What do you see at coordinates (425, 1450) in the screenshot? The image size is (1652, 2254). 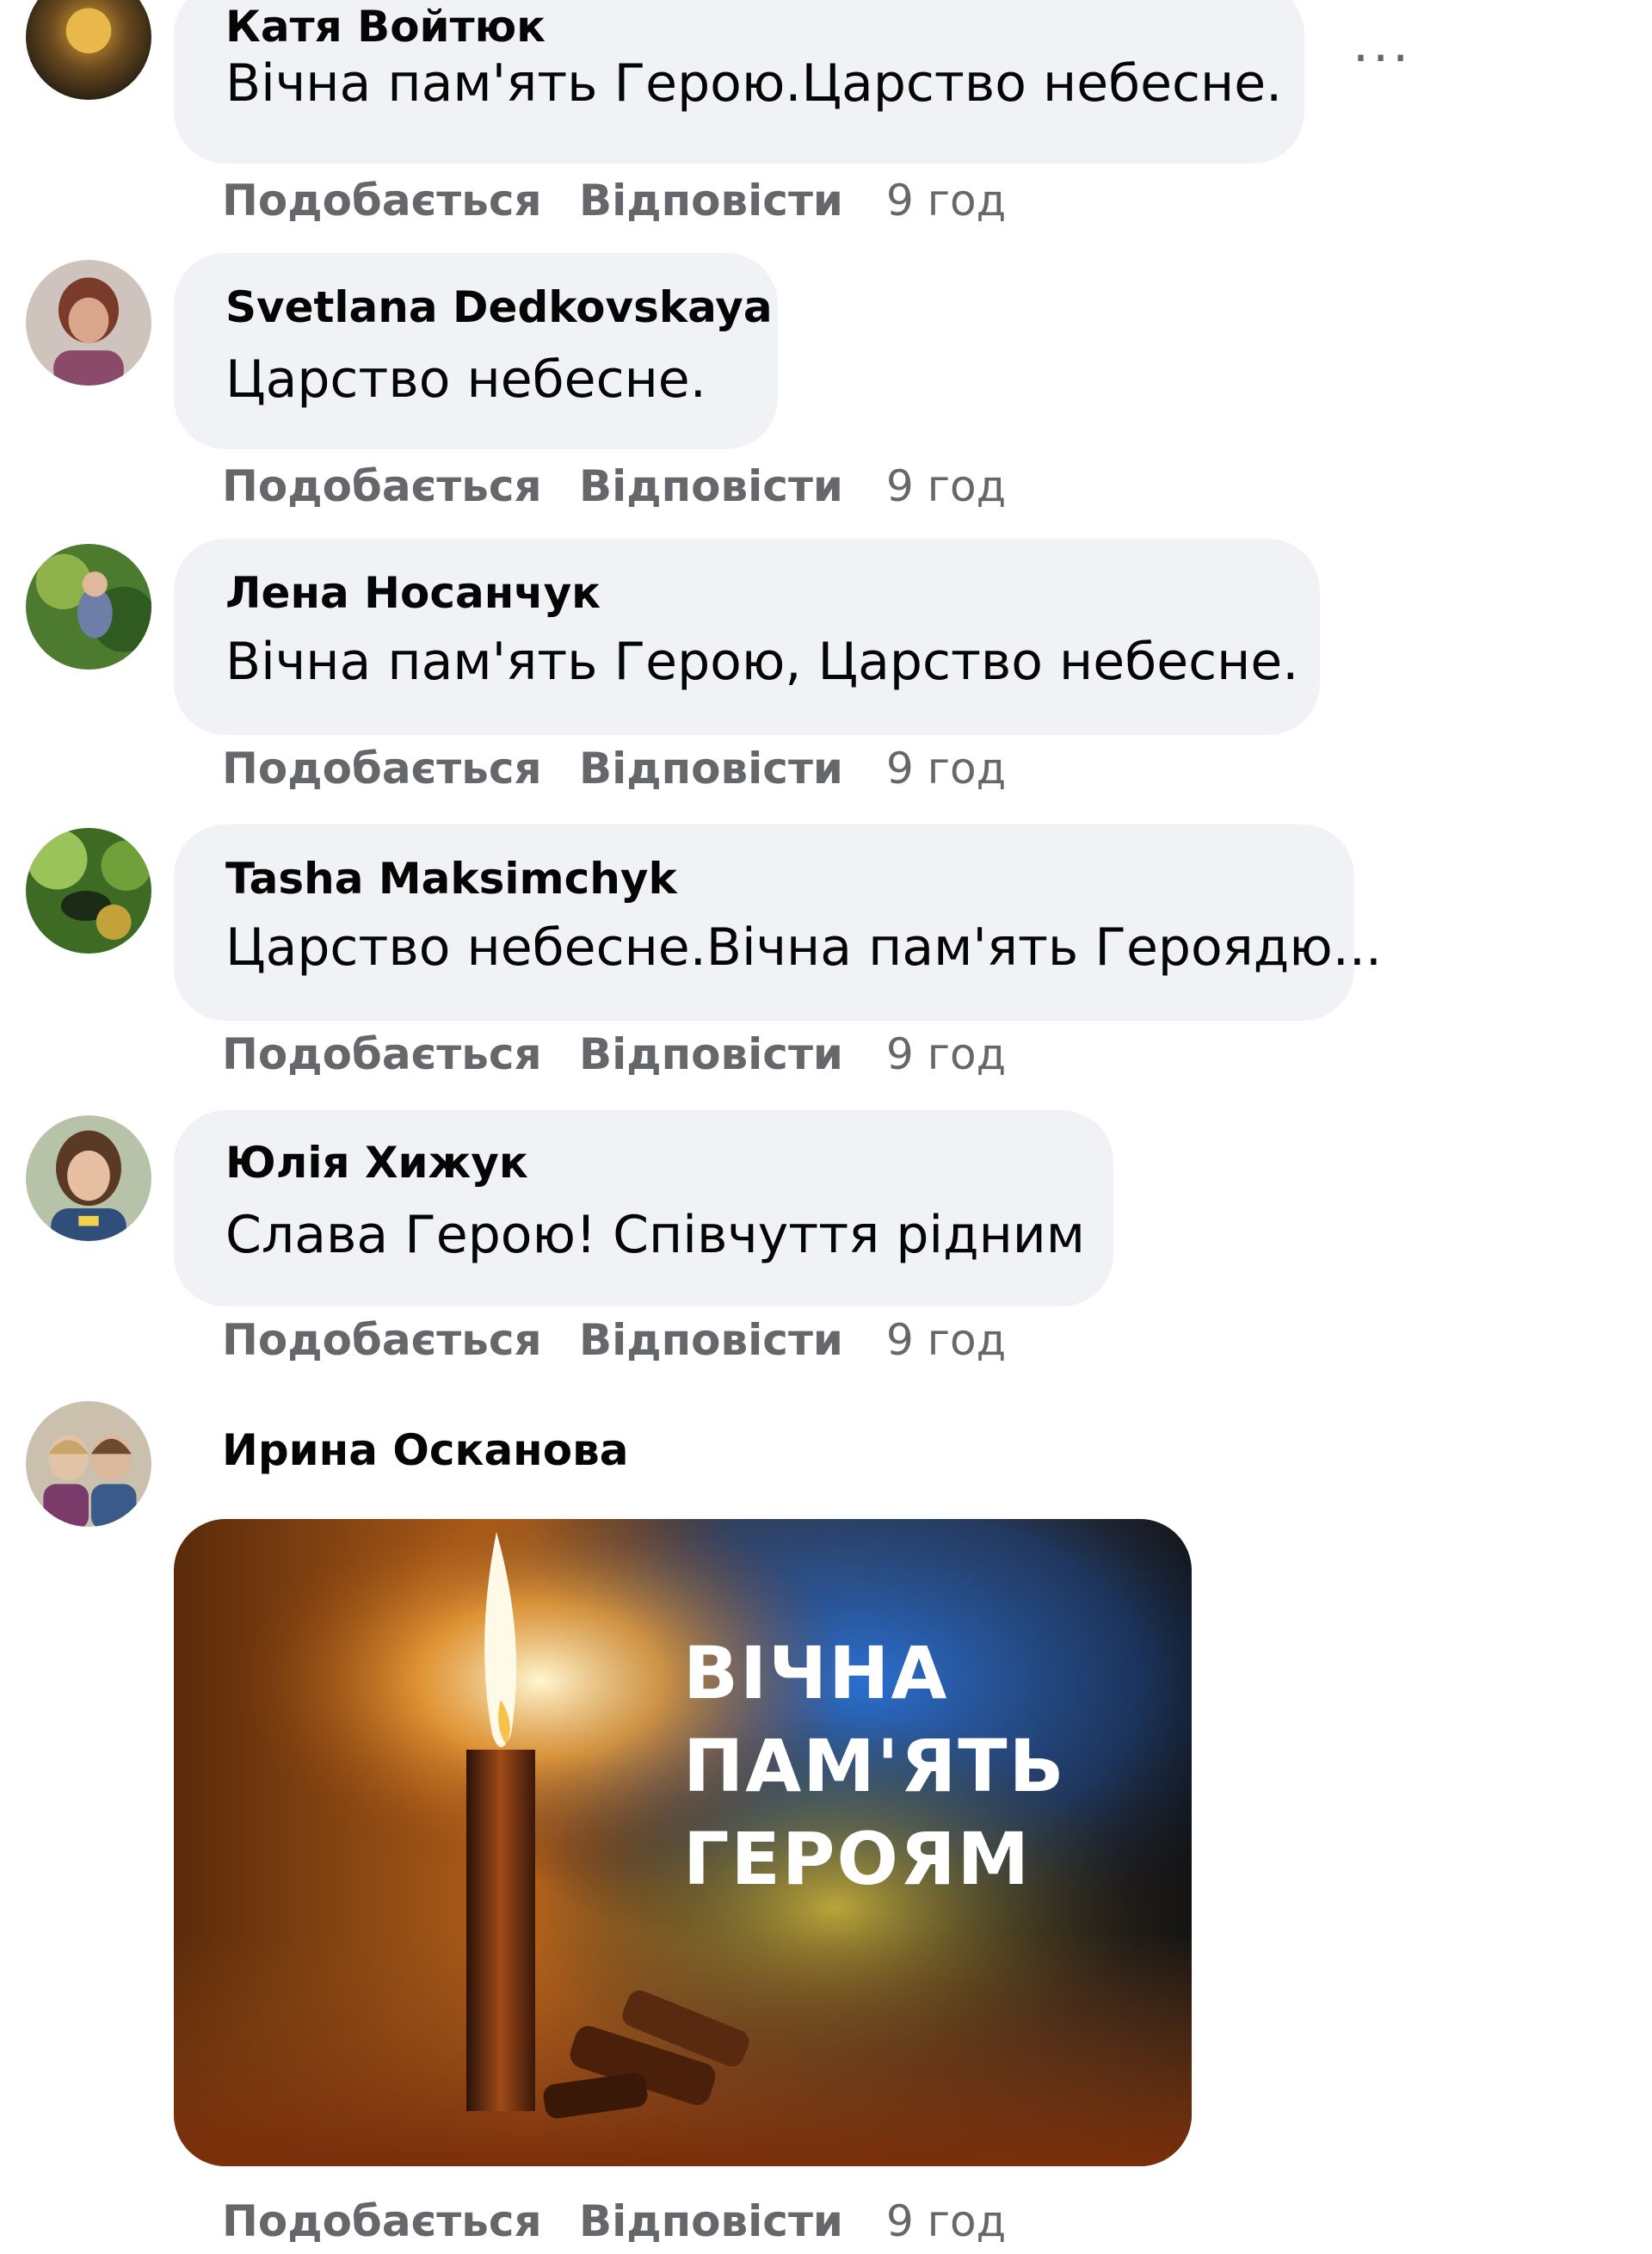 I see `comment-author: Ирина Осканова` at bounding box center [425, 1450].